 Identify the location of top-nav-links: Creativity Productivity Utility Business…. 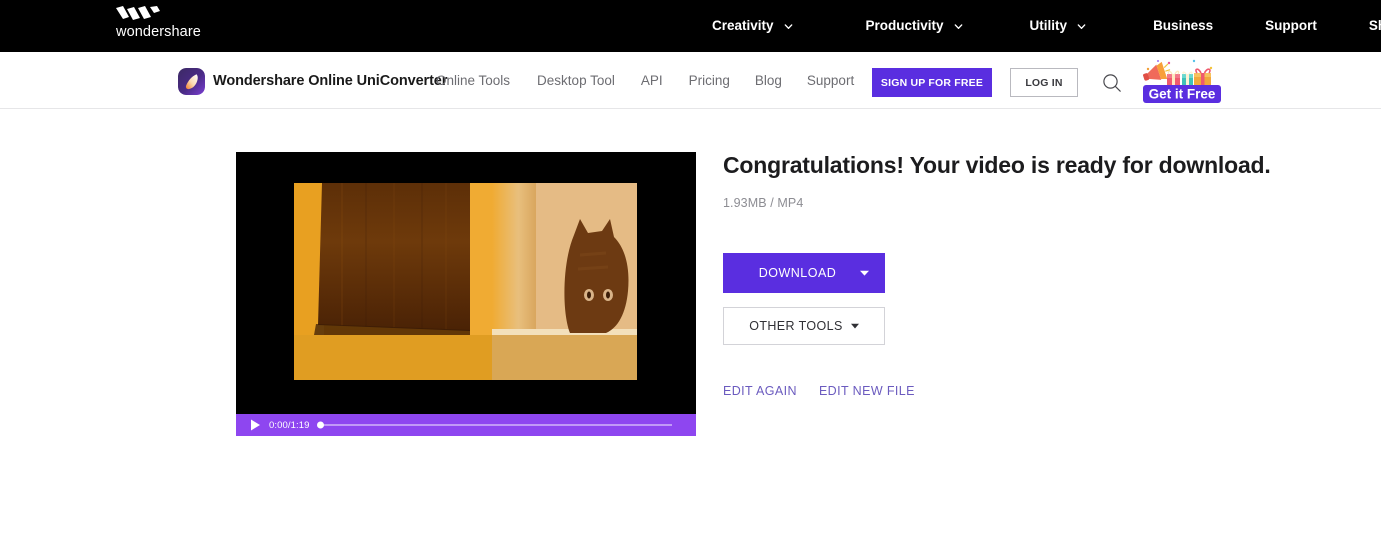
(1046, 26).